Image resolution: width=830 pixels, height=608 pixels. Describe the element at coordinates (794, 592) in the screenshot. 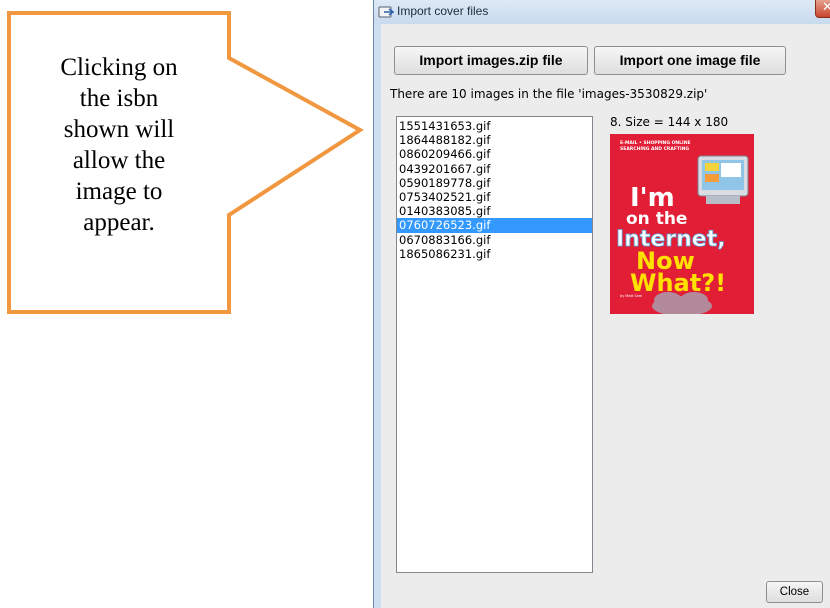

I see `close-button: Close` at that location.